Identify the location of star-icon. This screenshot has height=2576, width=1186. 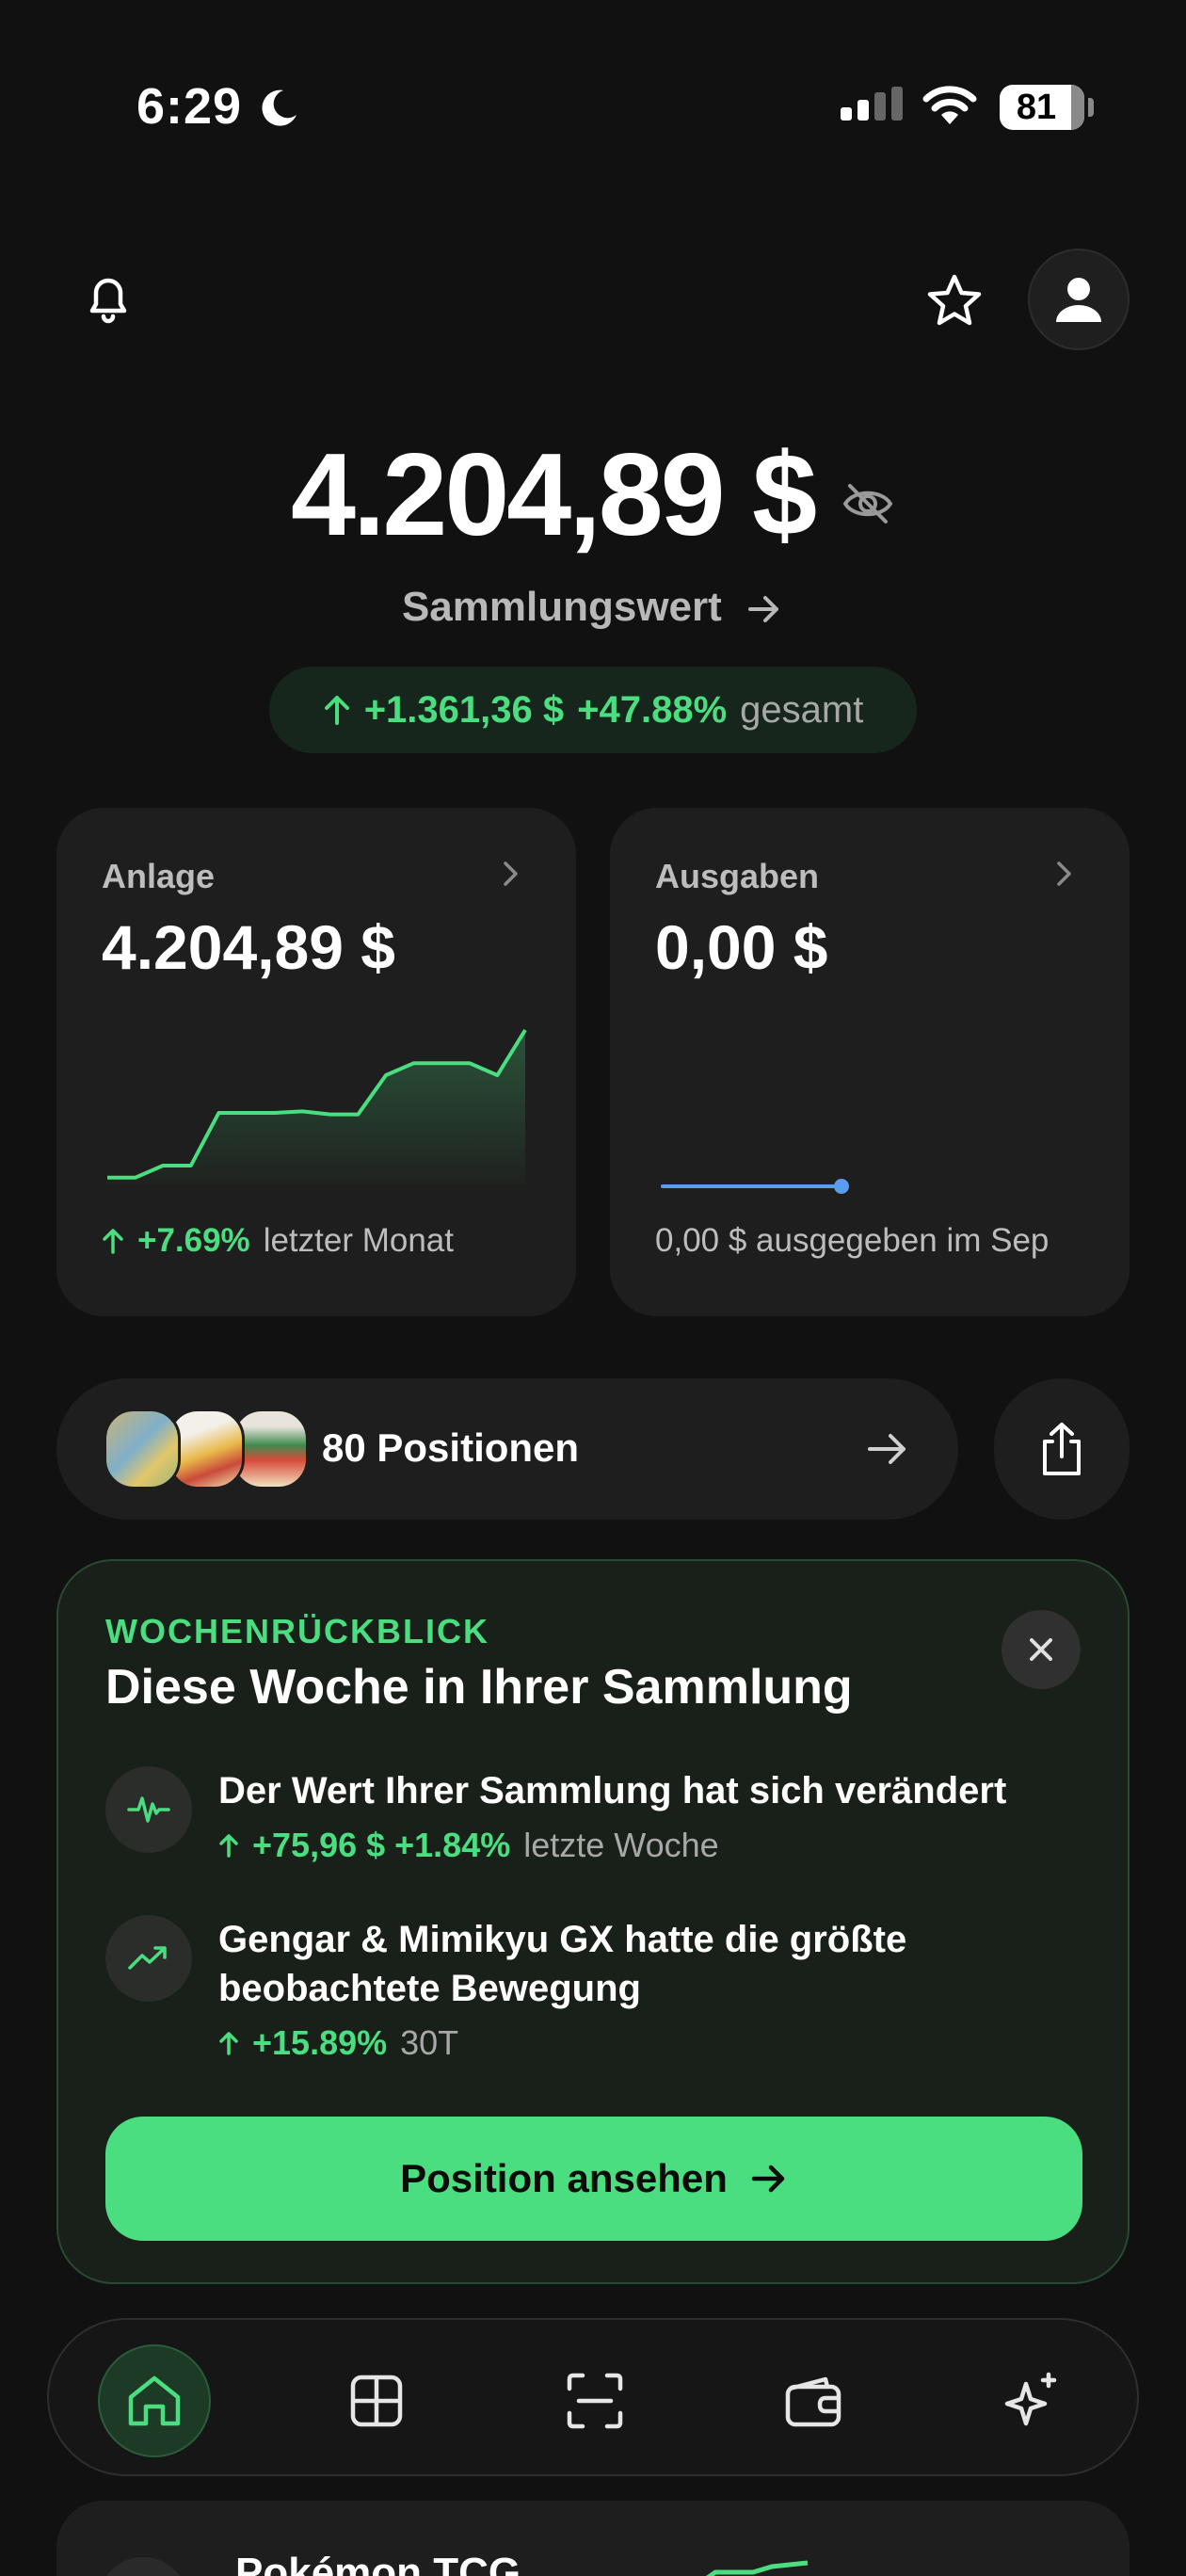
(954, 301).